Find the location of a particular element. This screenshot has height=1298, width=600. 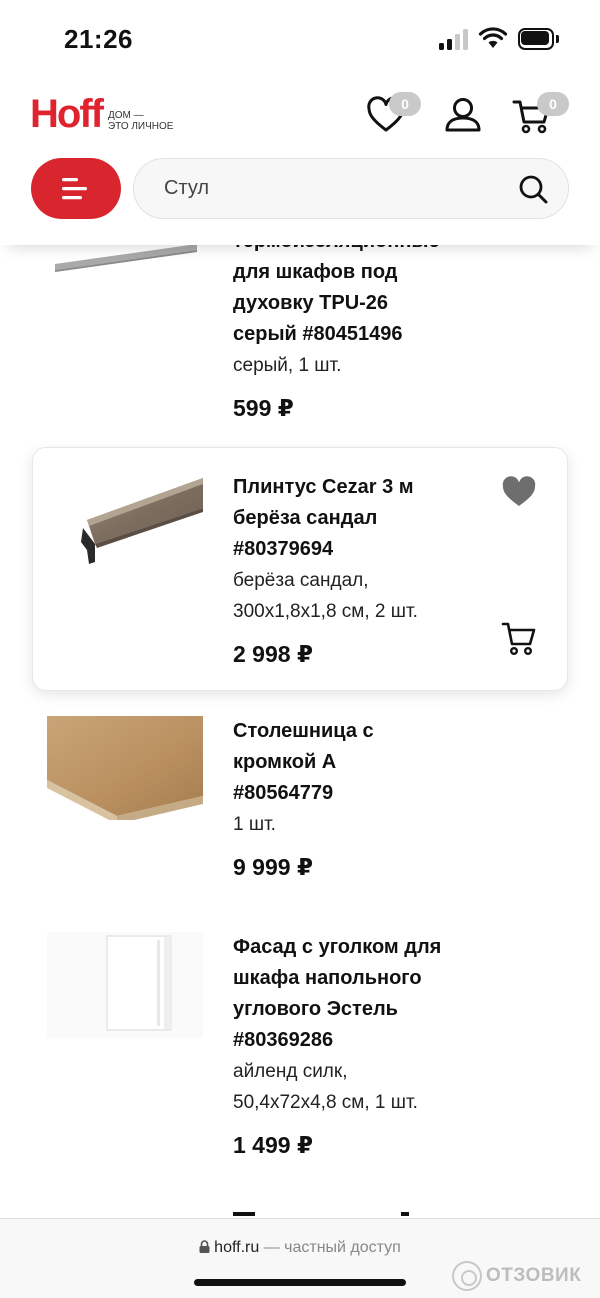

status-bar: 21:26 is located at coordinates (300, 40).